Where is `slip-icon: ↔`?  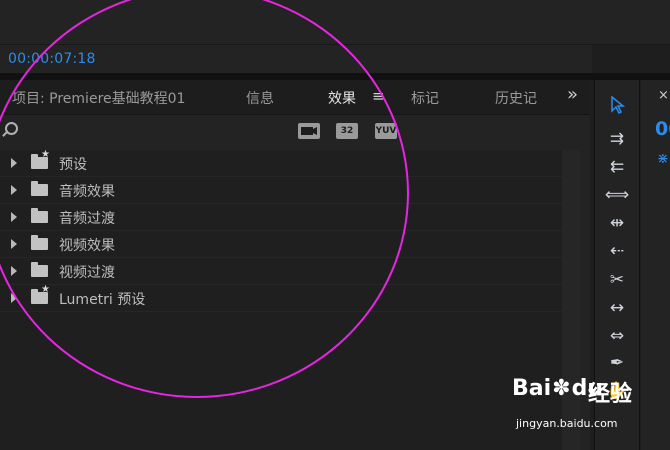
slip-icon: ↔ is located at coordinates (617, 308).